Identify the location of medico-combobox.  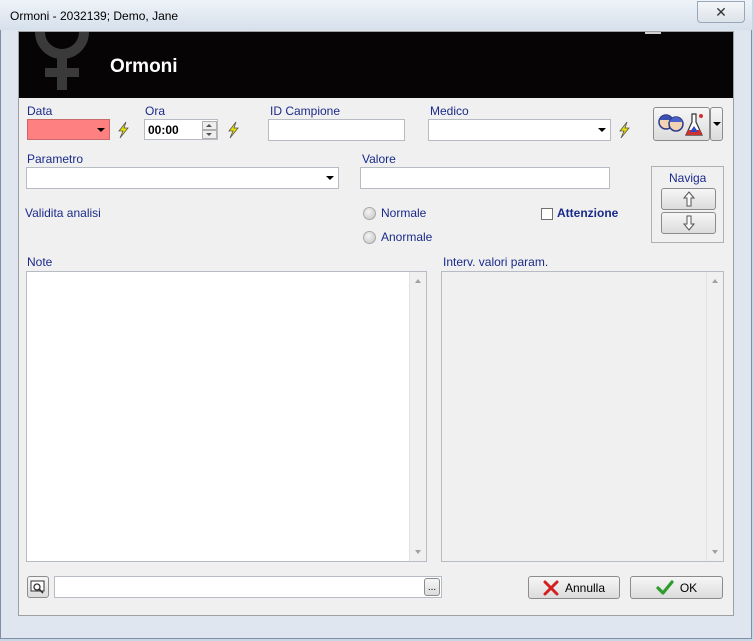
(519, 130).